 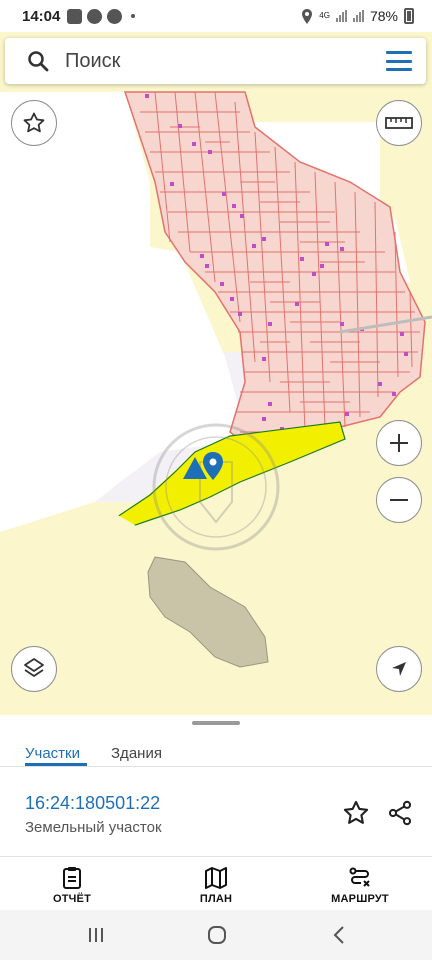 What do you see at coordinates (360, 899) in the screenshot?
I see `route-label: МАРШРУТ` at bounding box center [360, 899].